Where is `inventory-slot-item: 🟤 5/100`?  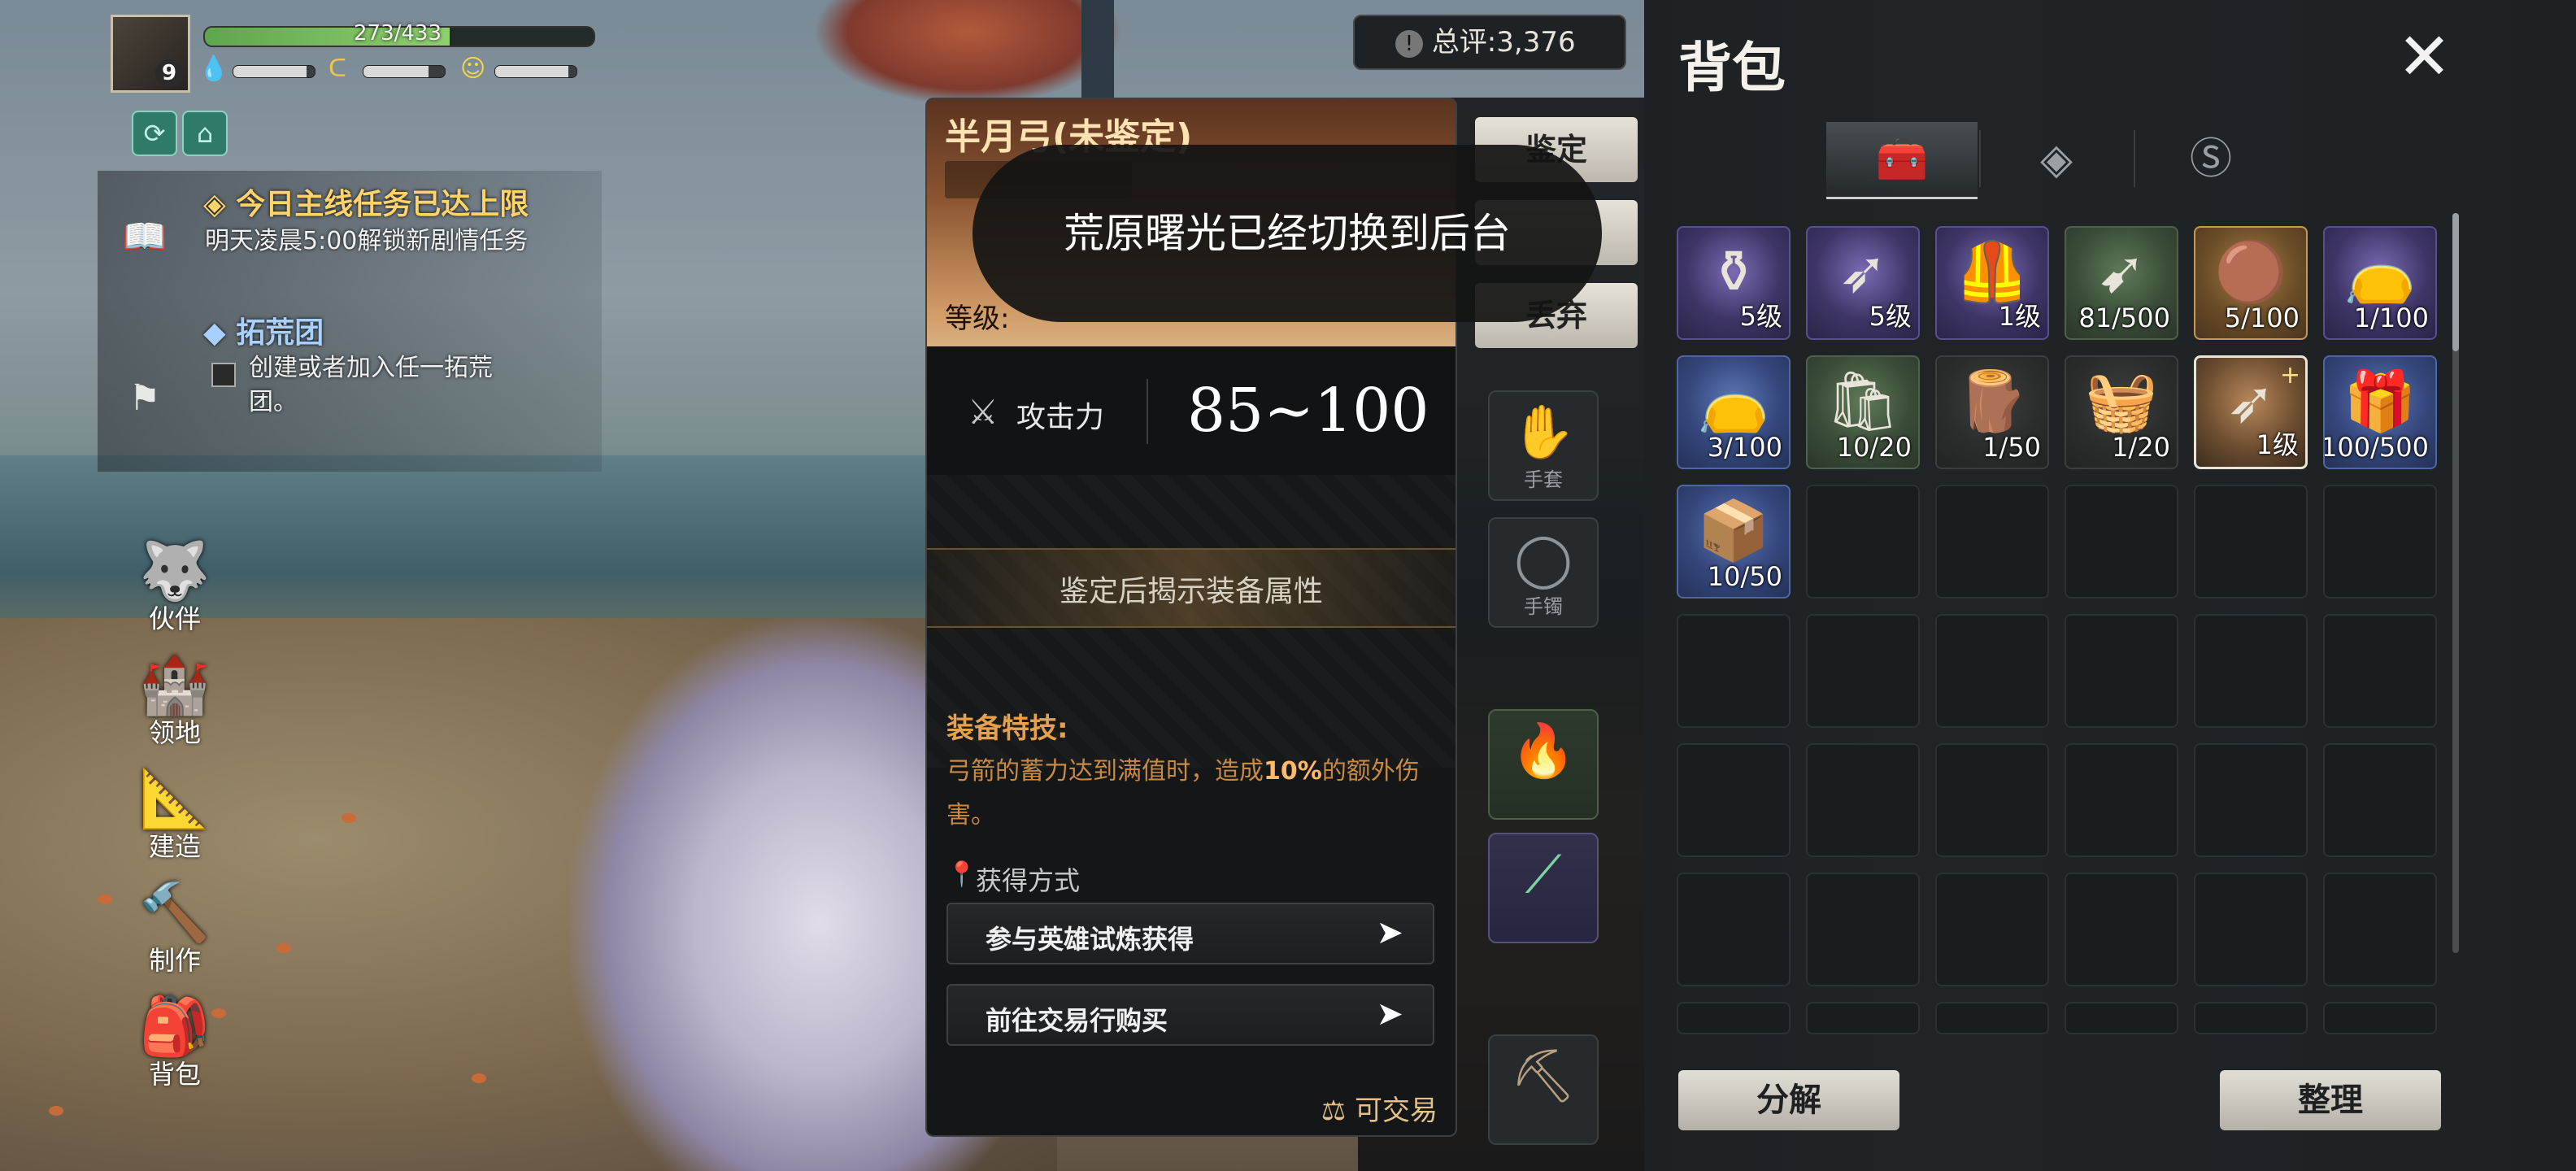
inventory-slot-item: 🟤 5/100 is located at coordinates (2251, 283).